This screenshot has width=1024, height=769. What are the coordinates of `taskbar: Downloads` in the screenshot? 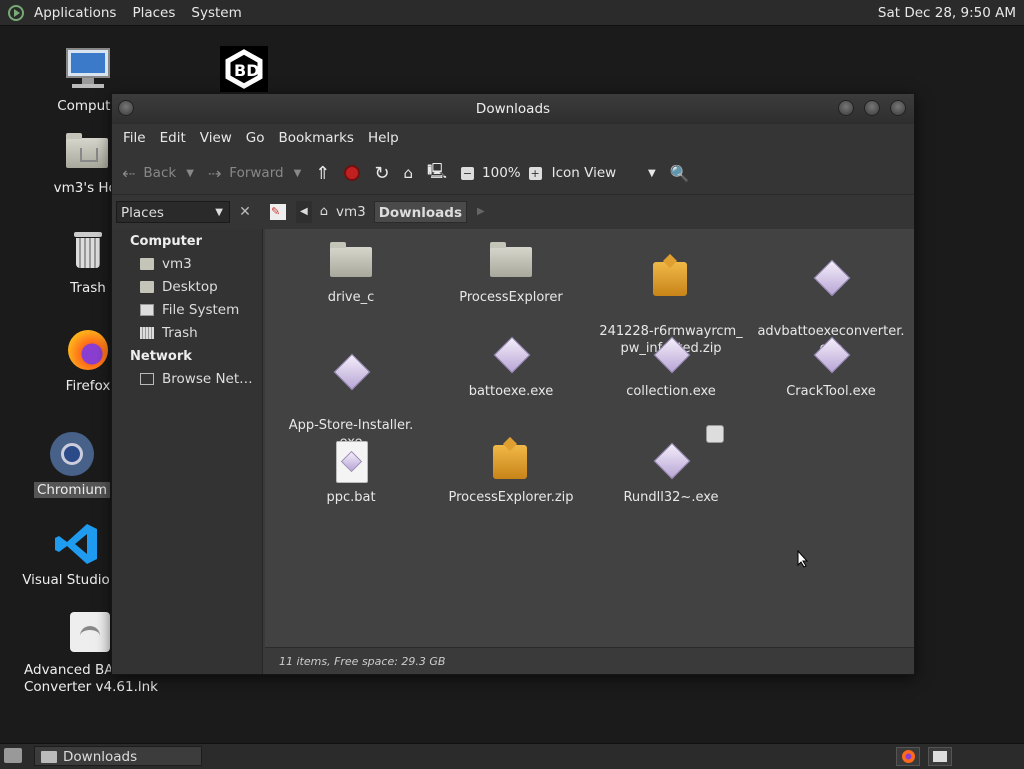 It's located at (512, 756).